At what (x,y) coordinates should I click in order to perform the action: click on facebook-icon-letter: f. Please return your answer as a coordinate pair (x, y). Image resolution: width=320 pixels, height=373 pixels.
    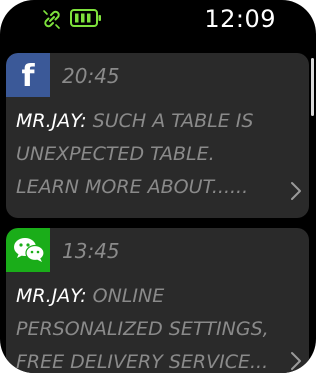
    Looking at the image, I should click on (28, 76).